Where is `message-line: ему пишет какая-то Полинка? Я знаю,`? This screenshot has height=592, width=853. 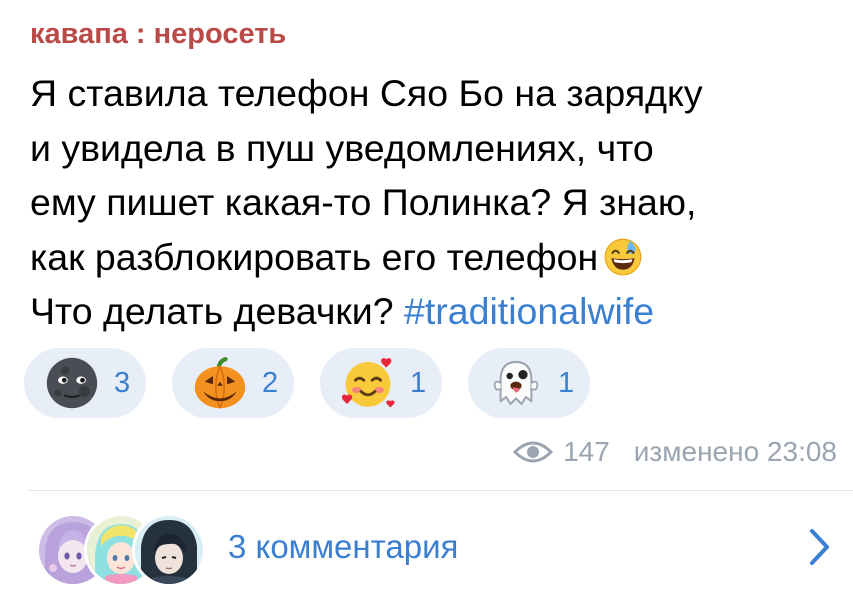
message-line: ему пишет какая-то Полинка? Я знаю, is located at coordinates (363, 202).